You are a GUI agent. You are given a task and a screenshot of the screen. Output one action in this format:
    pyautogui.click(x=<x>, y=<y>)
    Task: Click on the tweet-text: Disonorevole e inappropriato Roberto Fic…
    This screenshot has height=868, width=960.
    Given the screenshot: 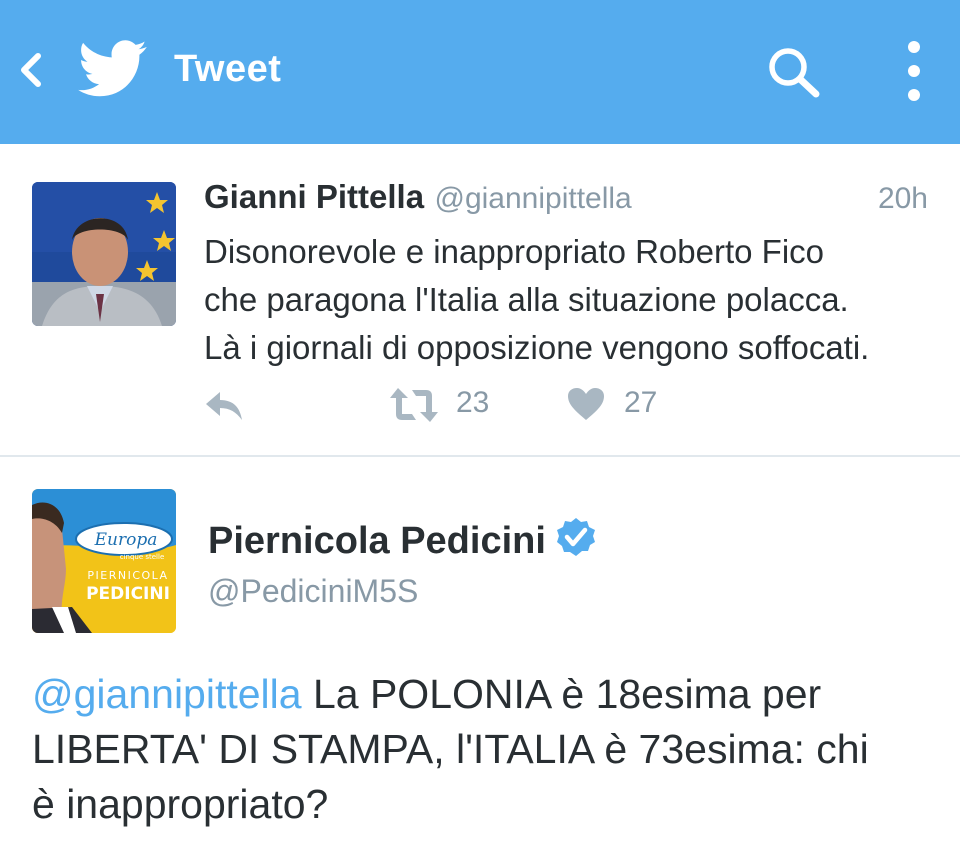 What is the action you would take?
    pyautogui.click(x=574, y=300)
    